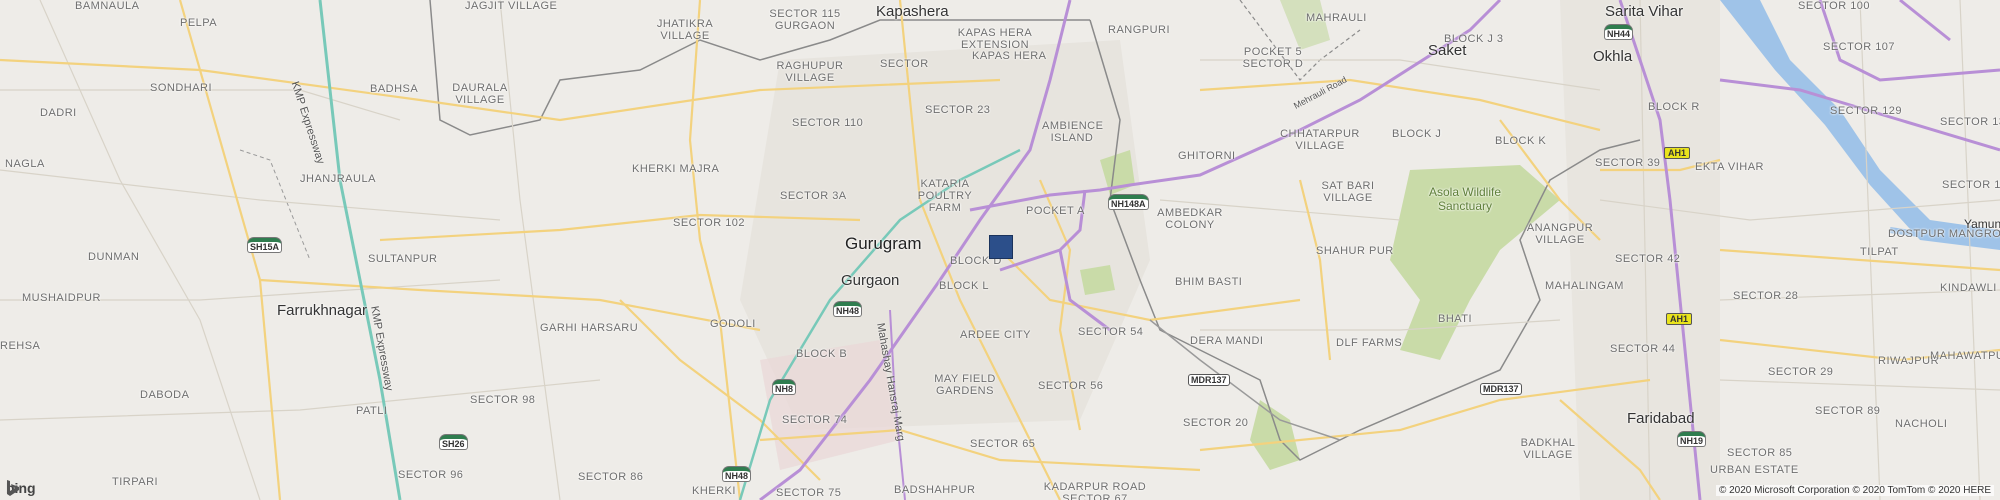 The width and height of the screenshot is (2000, 500). I want to click on map-label: BADHSA, so click(394, 89).